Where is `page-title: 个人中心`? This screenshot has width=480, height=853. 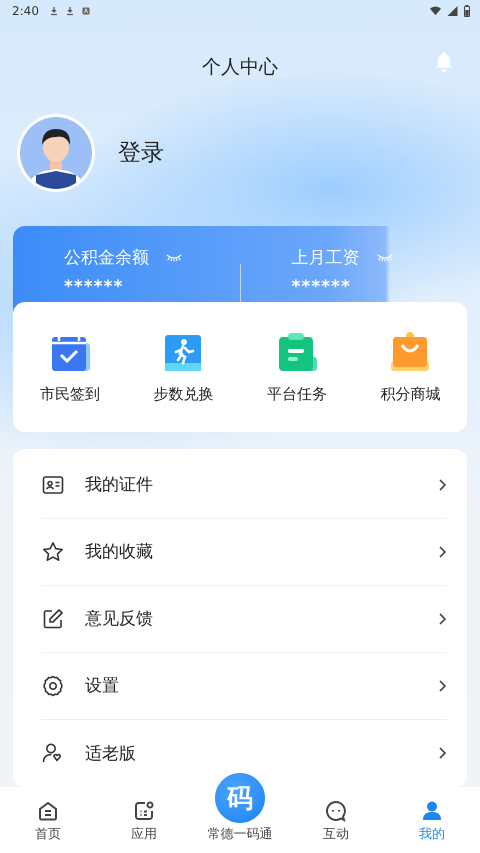
page-title: 个人中心 is located at coordinates (240, 67).